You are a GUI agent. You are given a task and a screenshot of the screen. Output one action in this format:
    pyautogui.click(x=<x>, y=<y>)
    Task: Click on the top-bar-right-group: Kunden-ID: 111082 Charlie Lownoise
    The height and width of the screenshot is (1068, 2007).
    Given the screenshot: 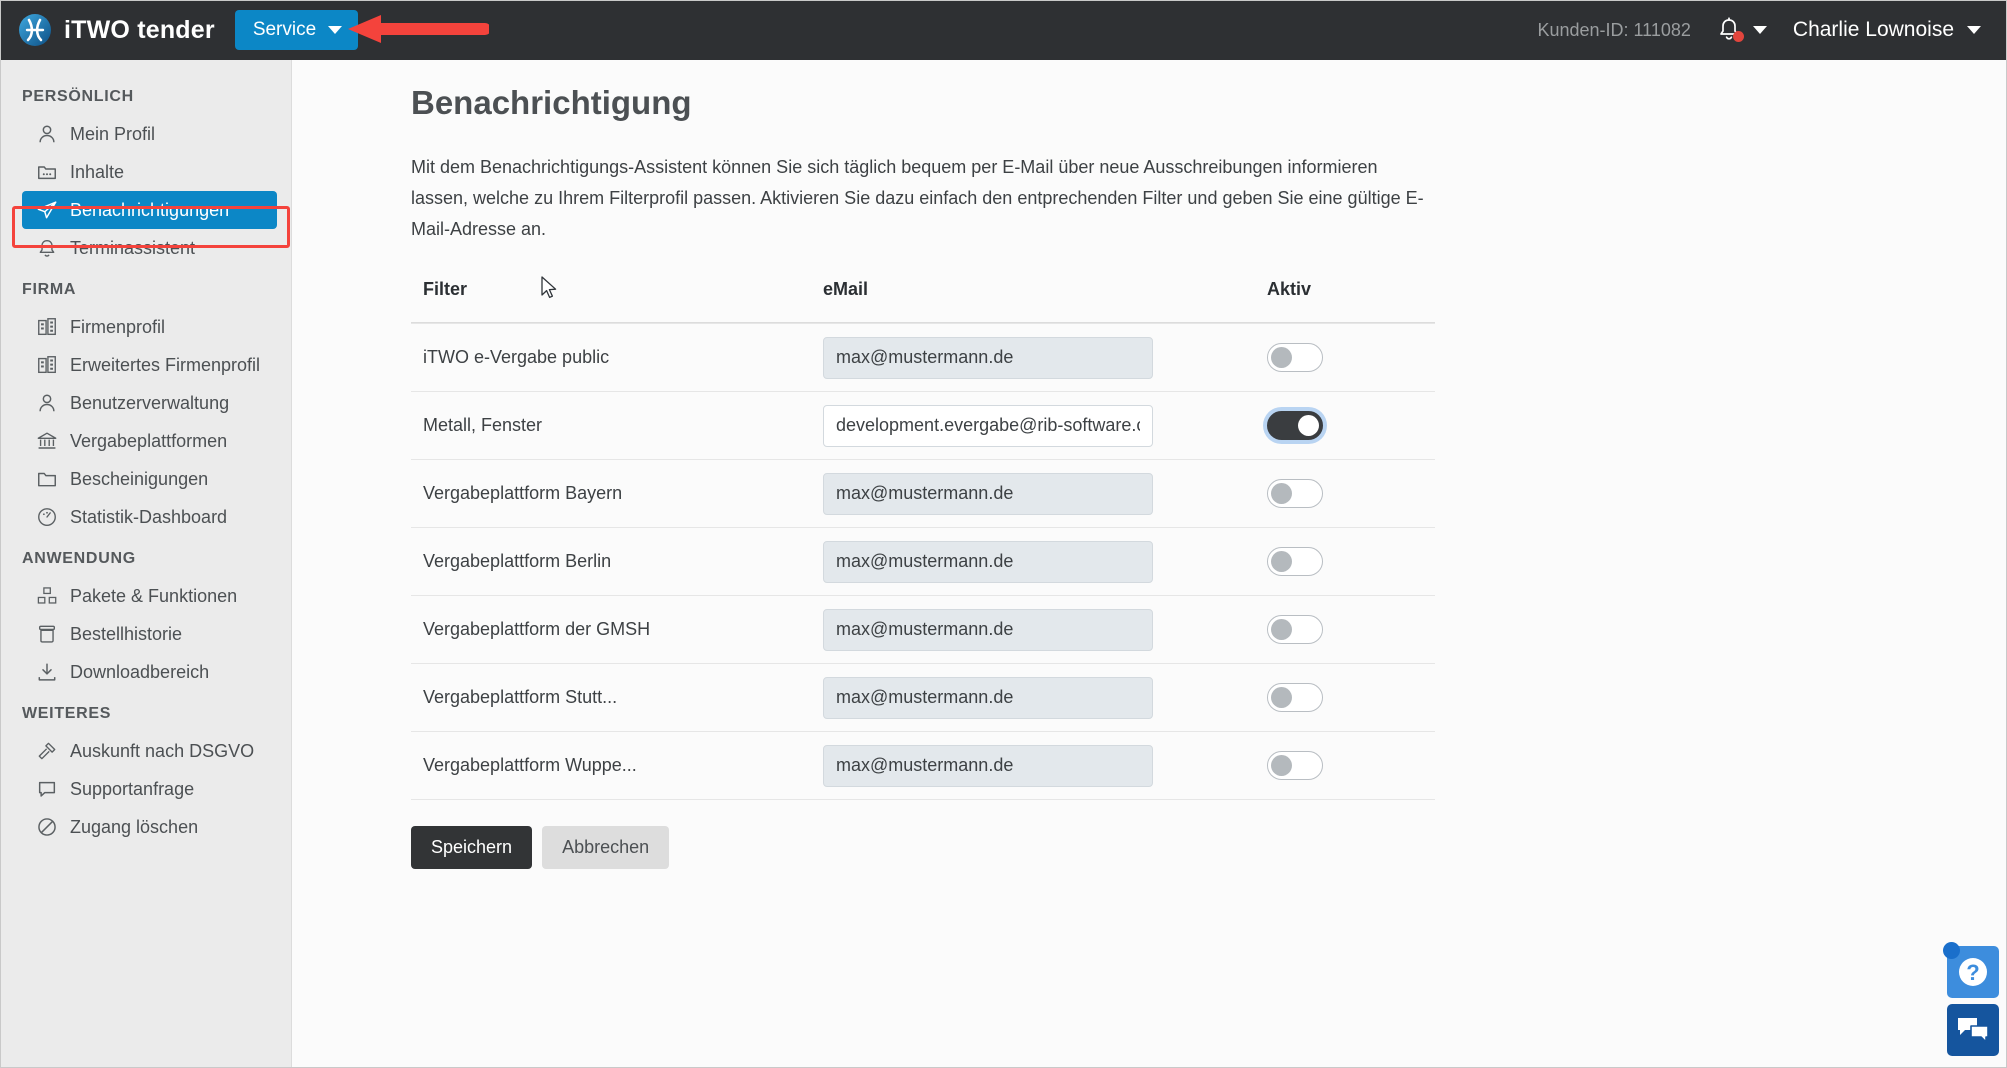 What is the action you would take?
    pyautogui.click(x=1772, y=30)
    